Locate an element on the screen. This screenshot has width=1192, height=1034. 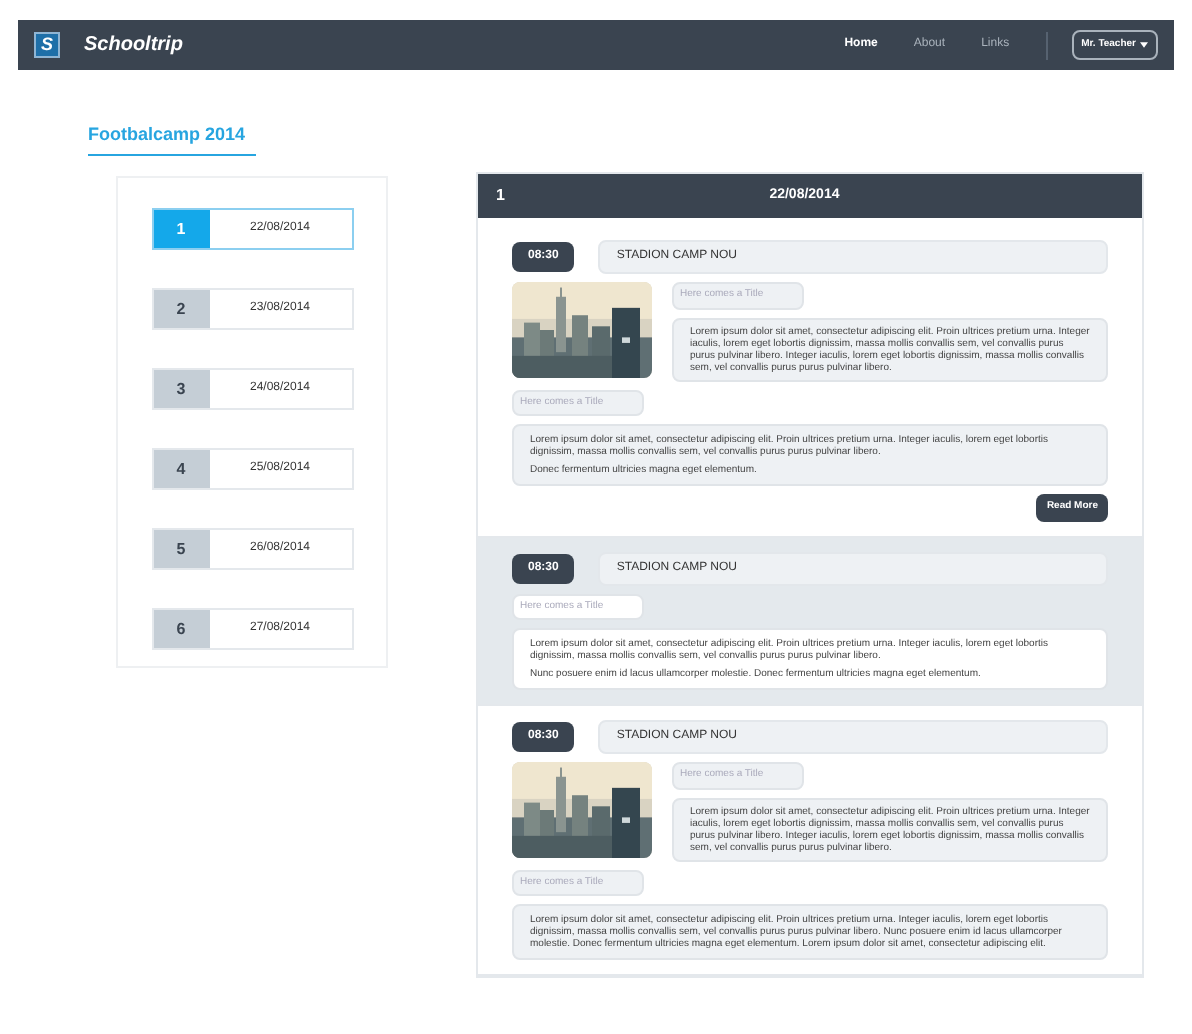
brand-name: Schooltrip is located at coordinates (133, 46).